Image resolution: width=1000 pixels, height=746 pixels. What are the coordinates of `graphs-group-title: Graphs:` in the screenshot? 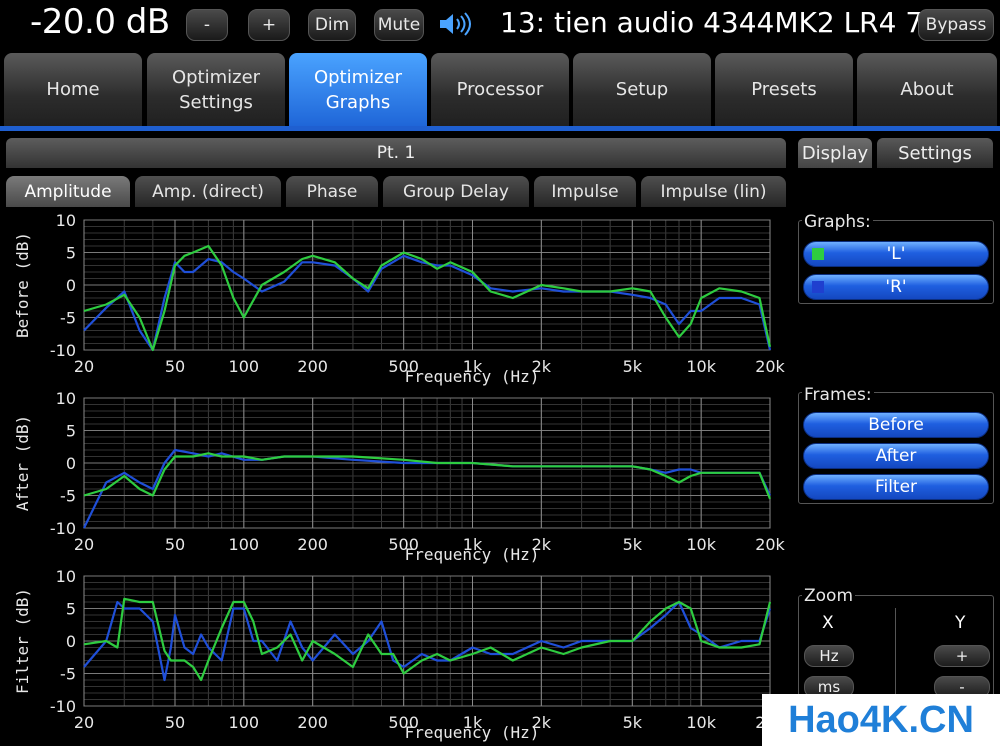 It's located at (837, 222).